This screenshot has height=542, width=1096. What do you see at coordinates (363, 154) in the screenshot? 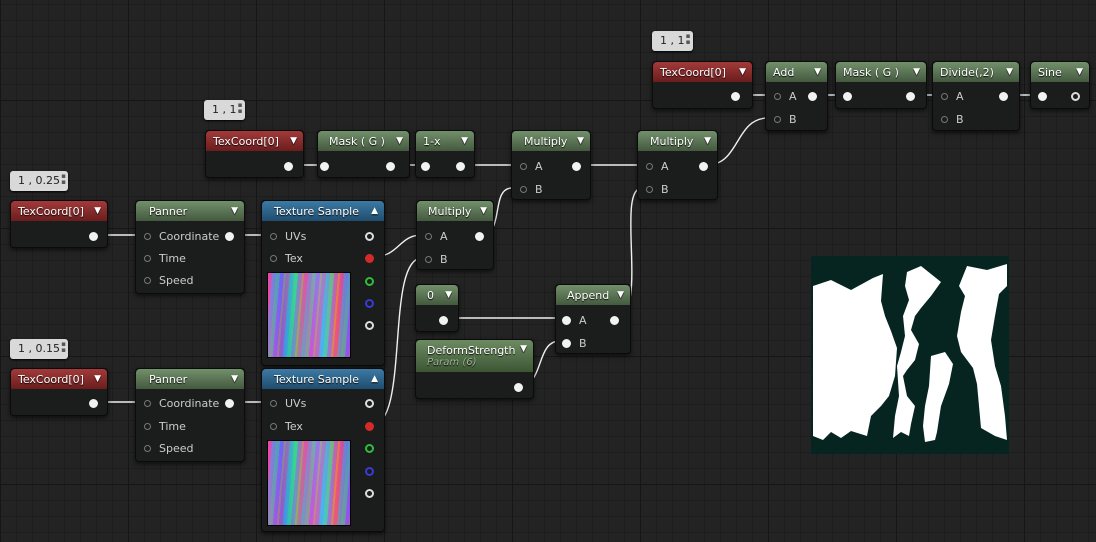
I see `mask-g-node-mid: Mask ( G ) ▼` at bounding box center [363, 154].